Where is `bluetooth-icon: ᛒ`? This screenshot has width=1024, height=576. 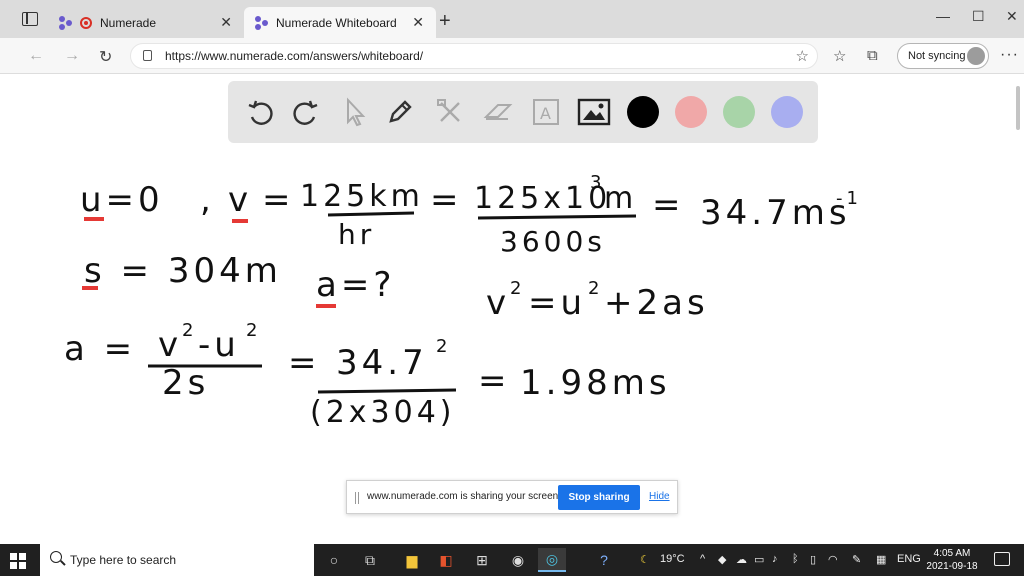 bluetooth-icon: ᛒ is located at coordinates (795, 559).